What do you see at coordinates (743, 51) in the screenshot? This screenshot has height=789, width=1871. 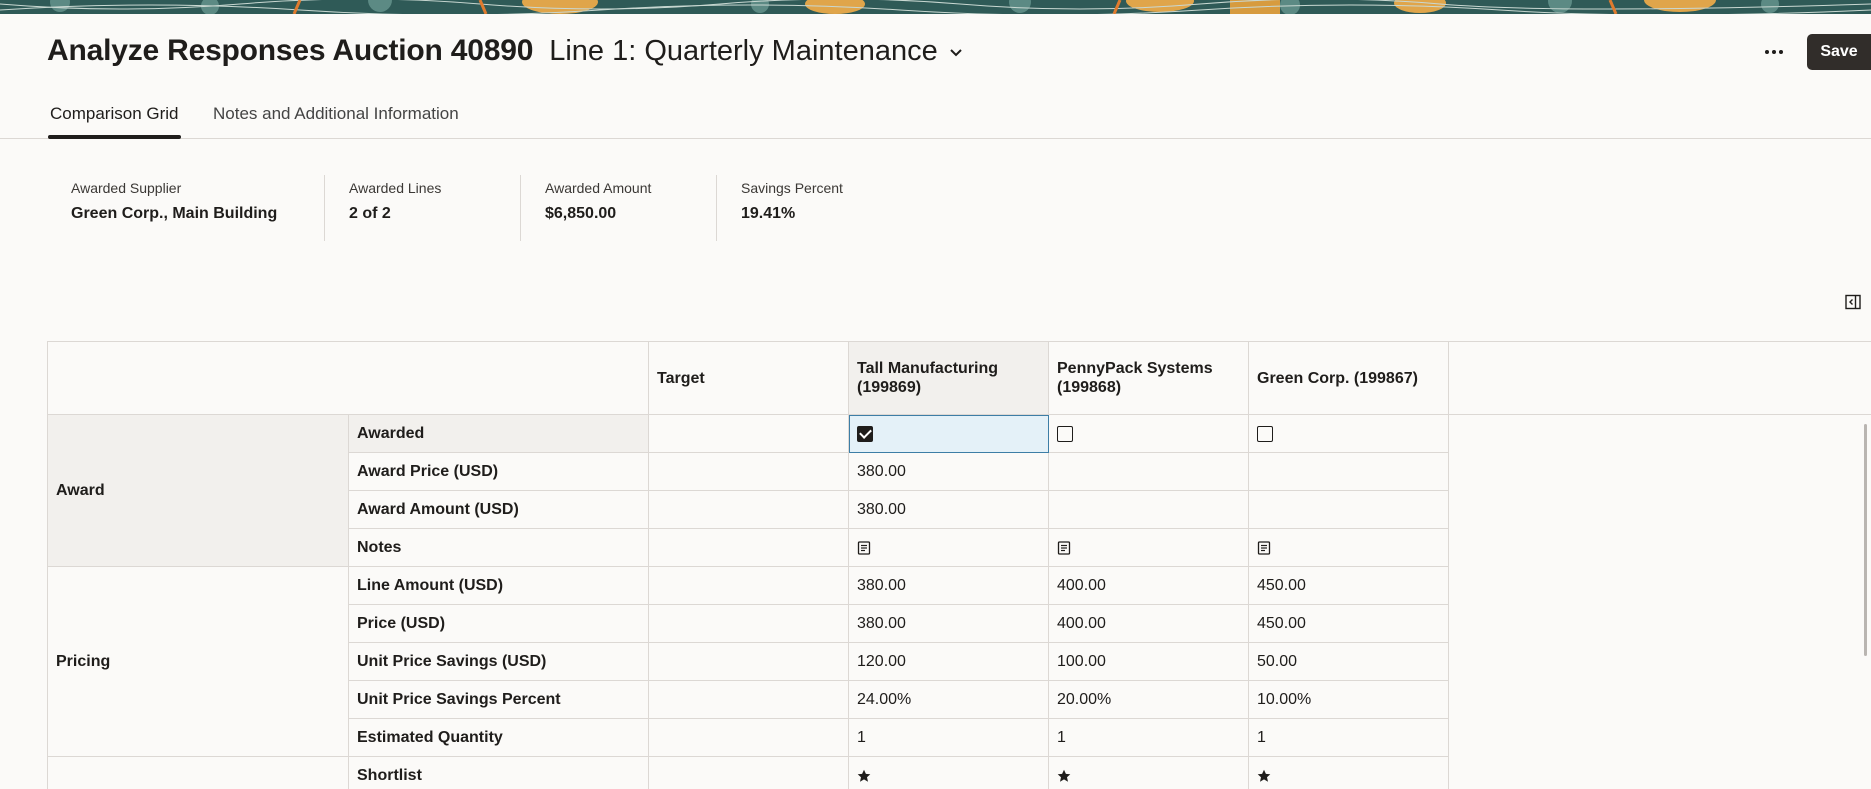 I see `line-selector-label: Line 1: Quarterly Maintenance` at bounding box center [743, 51].